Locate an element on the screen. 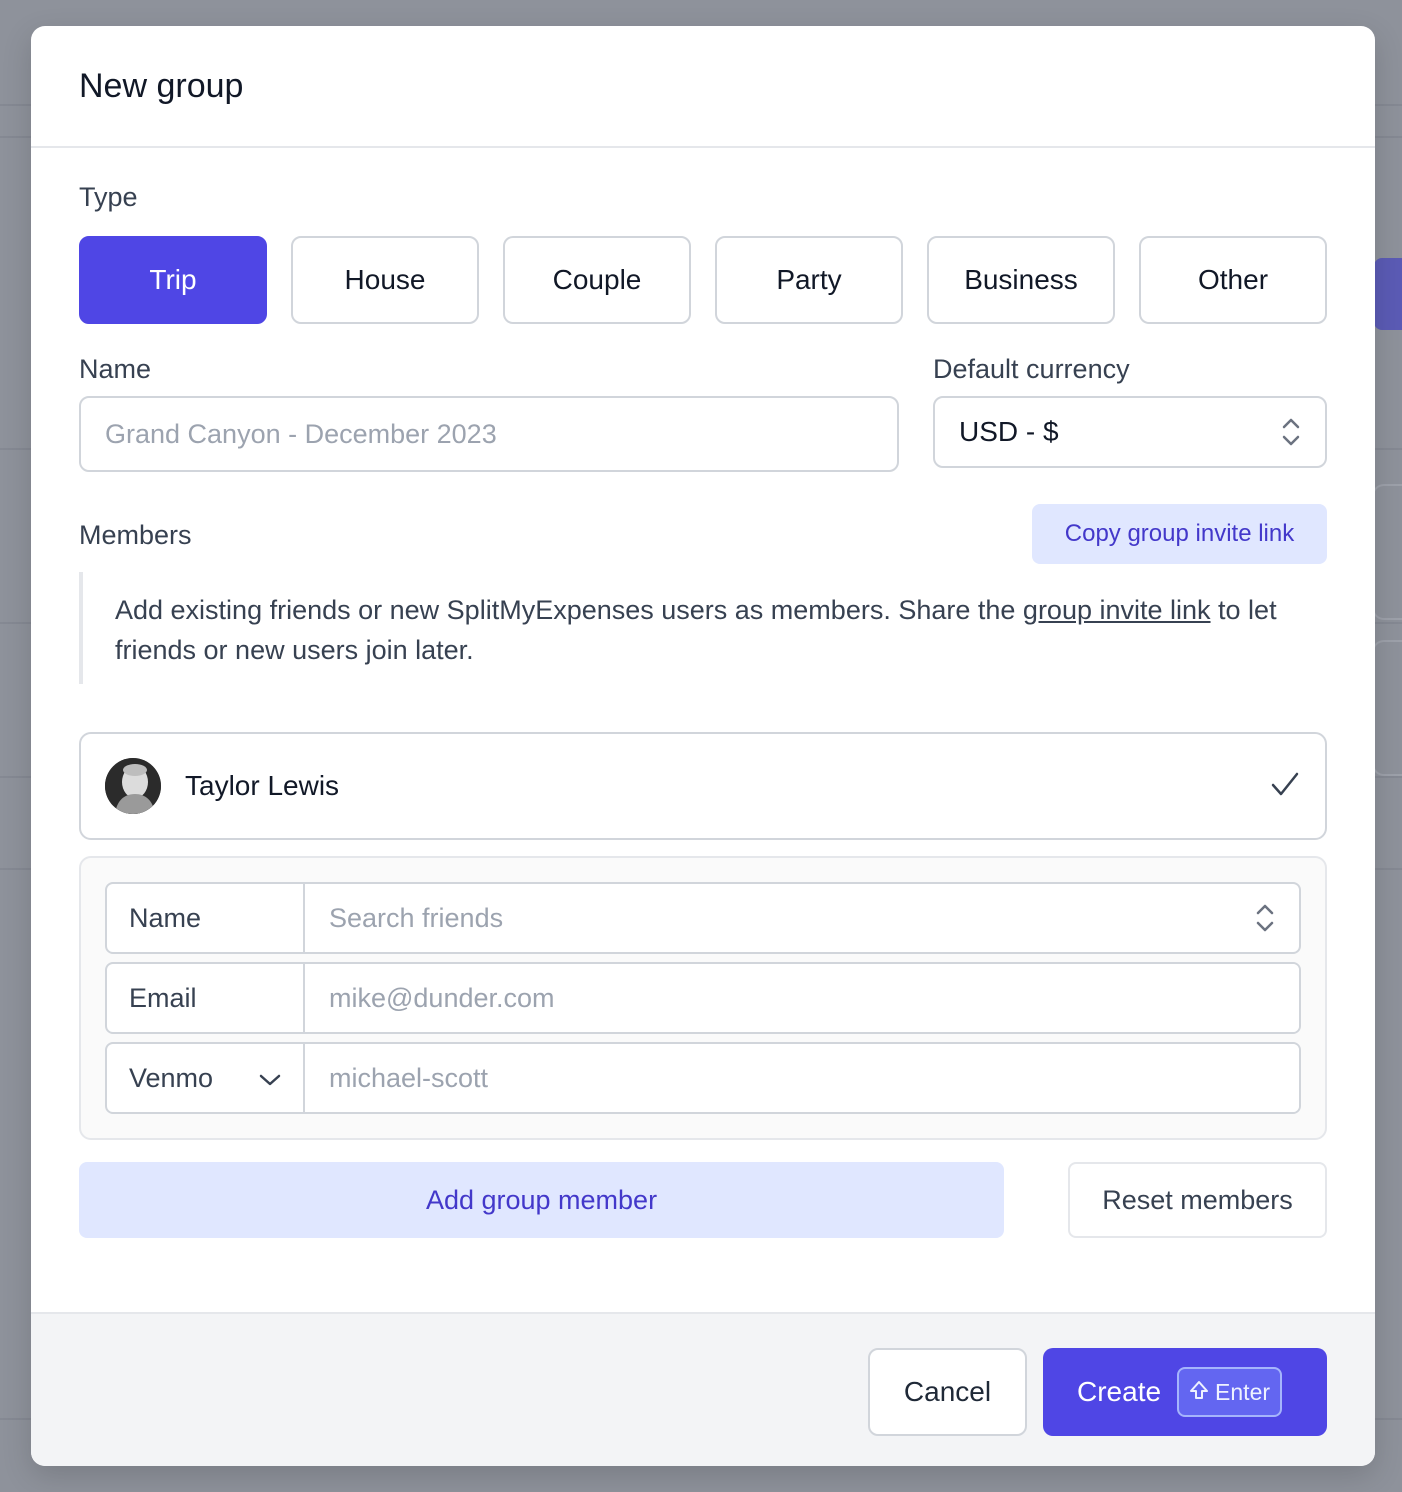  friend-name-label: Name is located at coordinates (206, 918).